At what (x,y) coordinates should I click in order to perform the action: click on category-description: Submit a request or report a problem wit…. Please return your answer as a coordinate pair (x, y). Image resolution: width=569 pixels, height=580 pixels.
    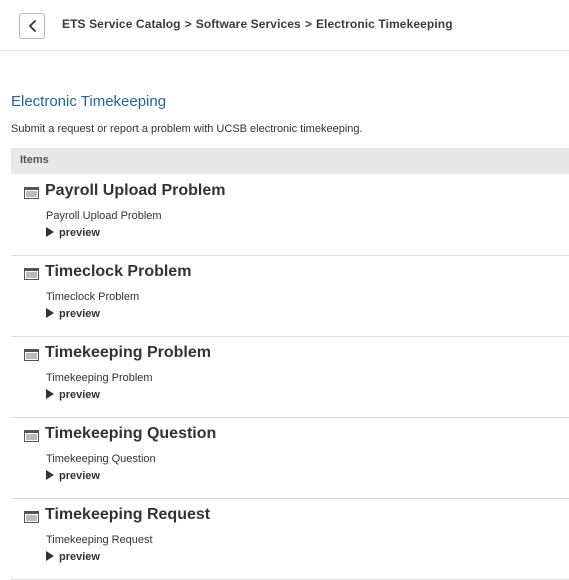
    Looking at the image, I should click on (187, 129).